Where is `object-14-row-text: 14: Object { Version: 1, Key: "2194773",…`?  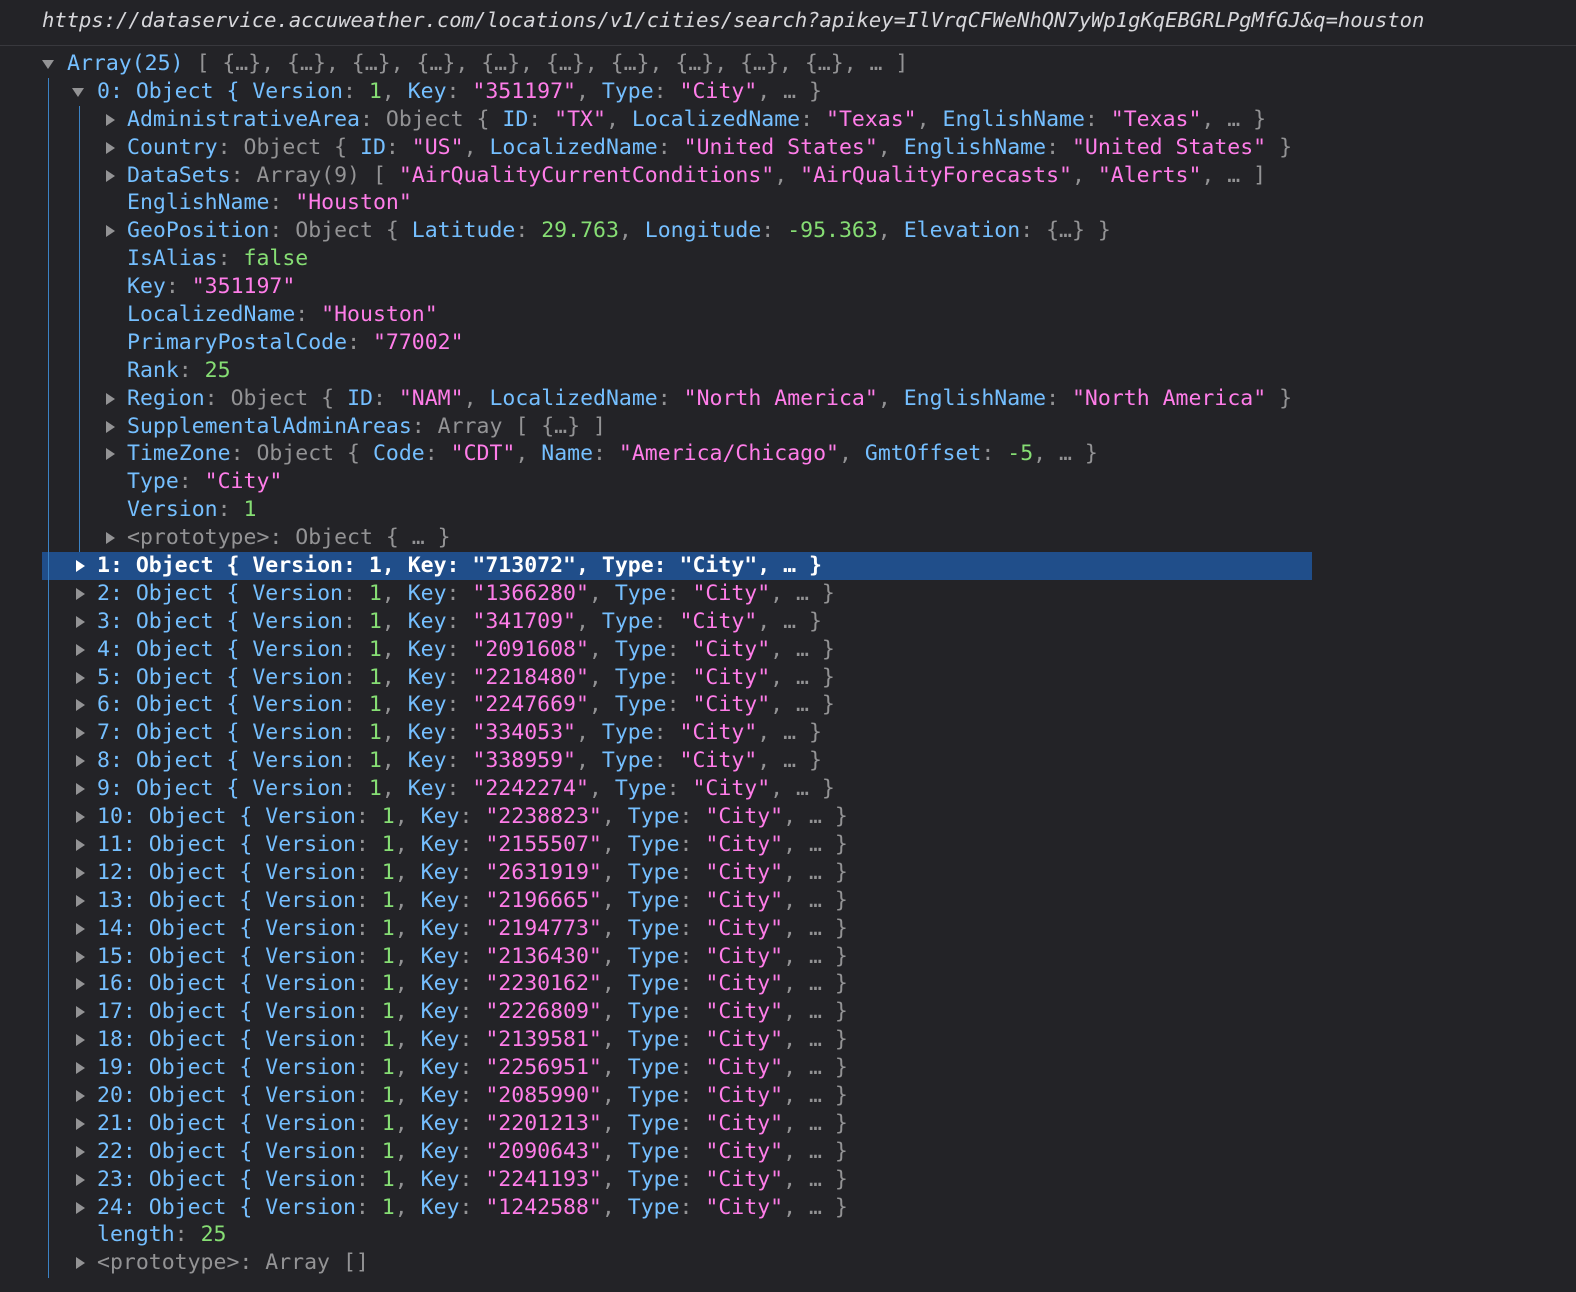 object-14-row-text: 14: Object { Version: 1, Key: "2194773",… is located at coordinates (472, 928).